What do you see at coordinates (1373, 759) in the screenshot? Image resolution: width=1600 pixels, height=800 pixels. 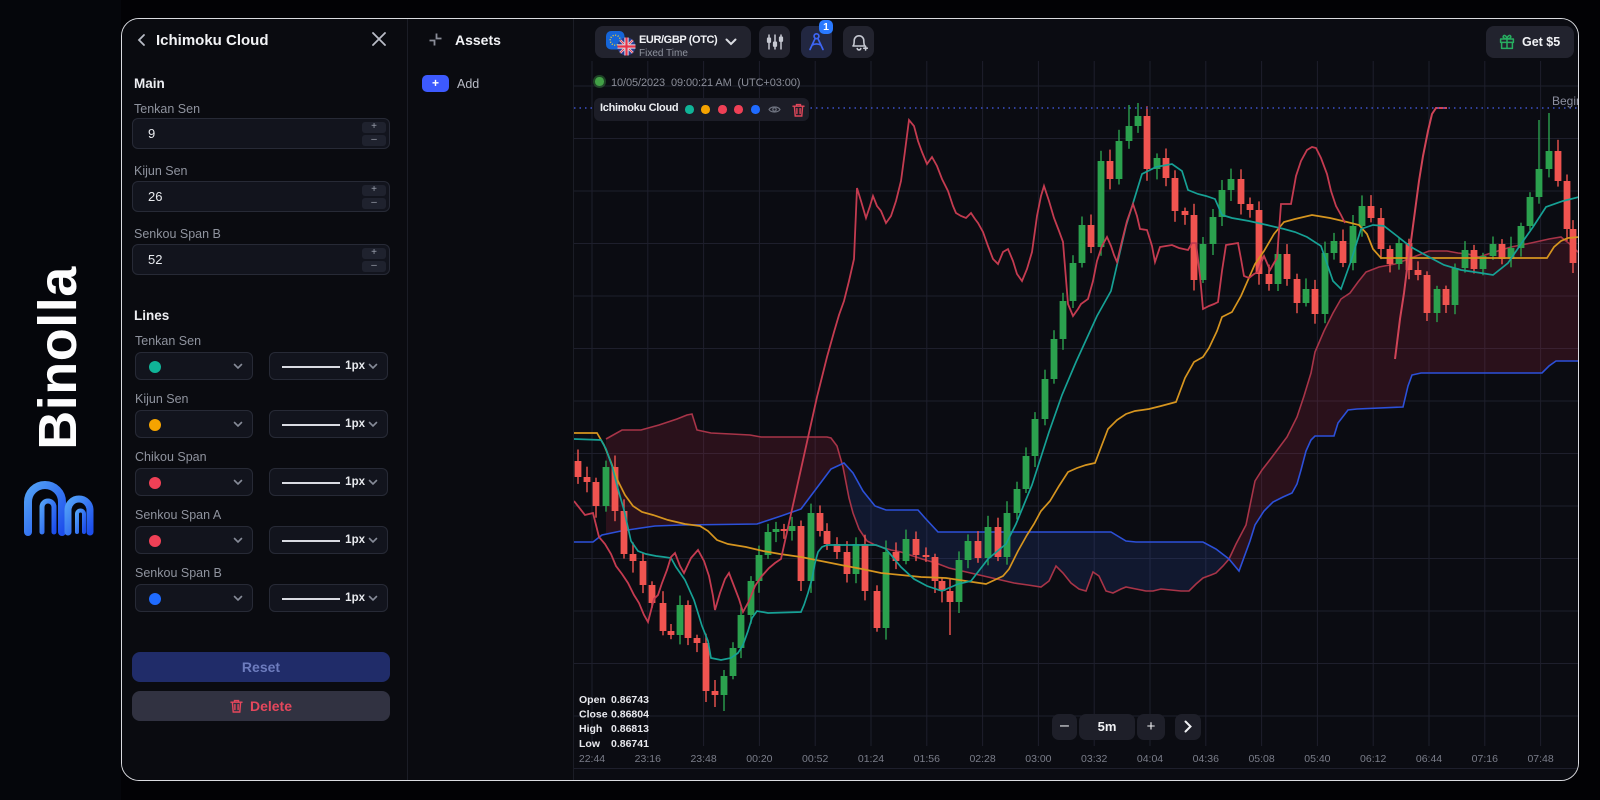 I see `svg-text: 06:12` at bounding box center [1373, 759].